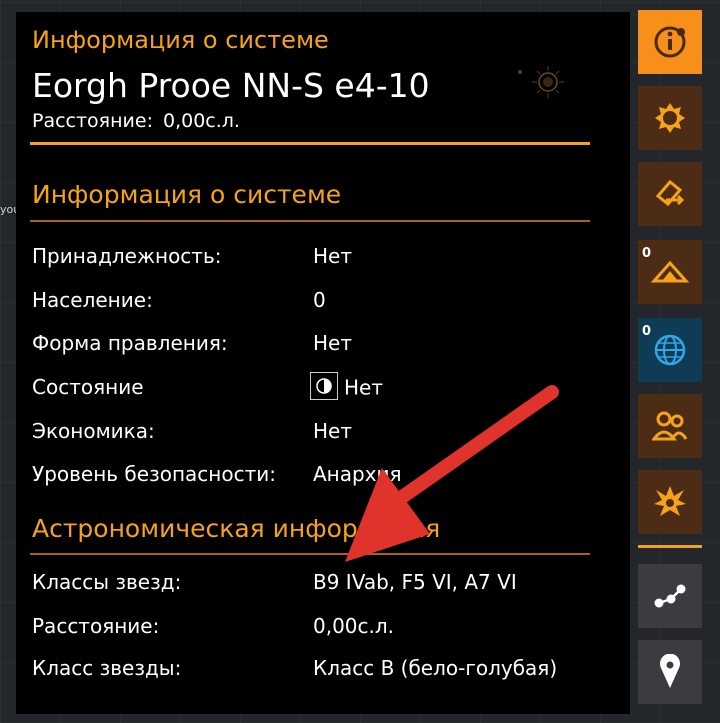 Image resolution: width=720 pixels, height=723 pixels. I want to click on star-icon, so click(670, 118).